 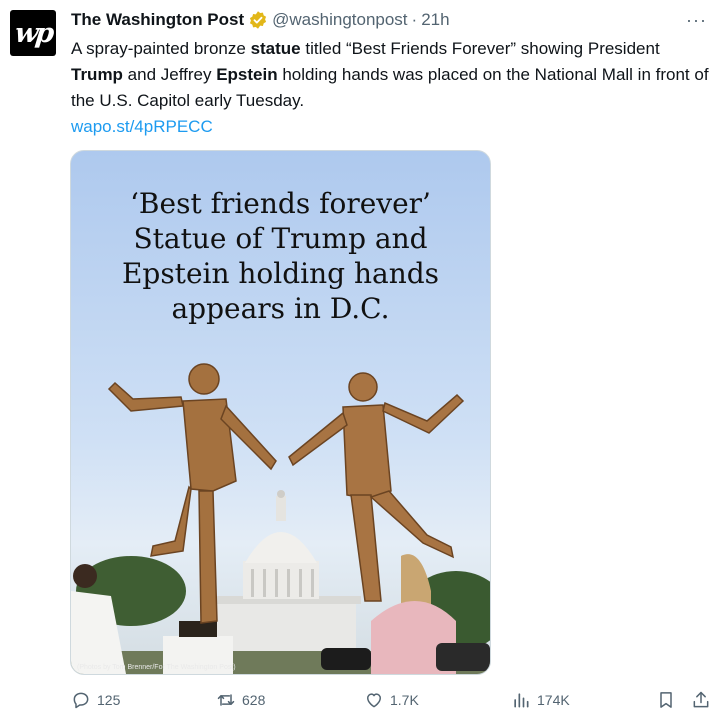 What do you see at coordinates (157, 20) in the screenshot?
I see `author-name: The Washington Post` at bounding box center [157, 20].